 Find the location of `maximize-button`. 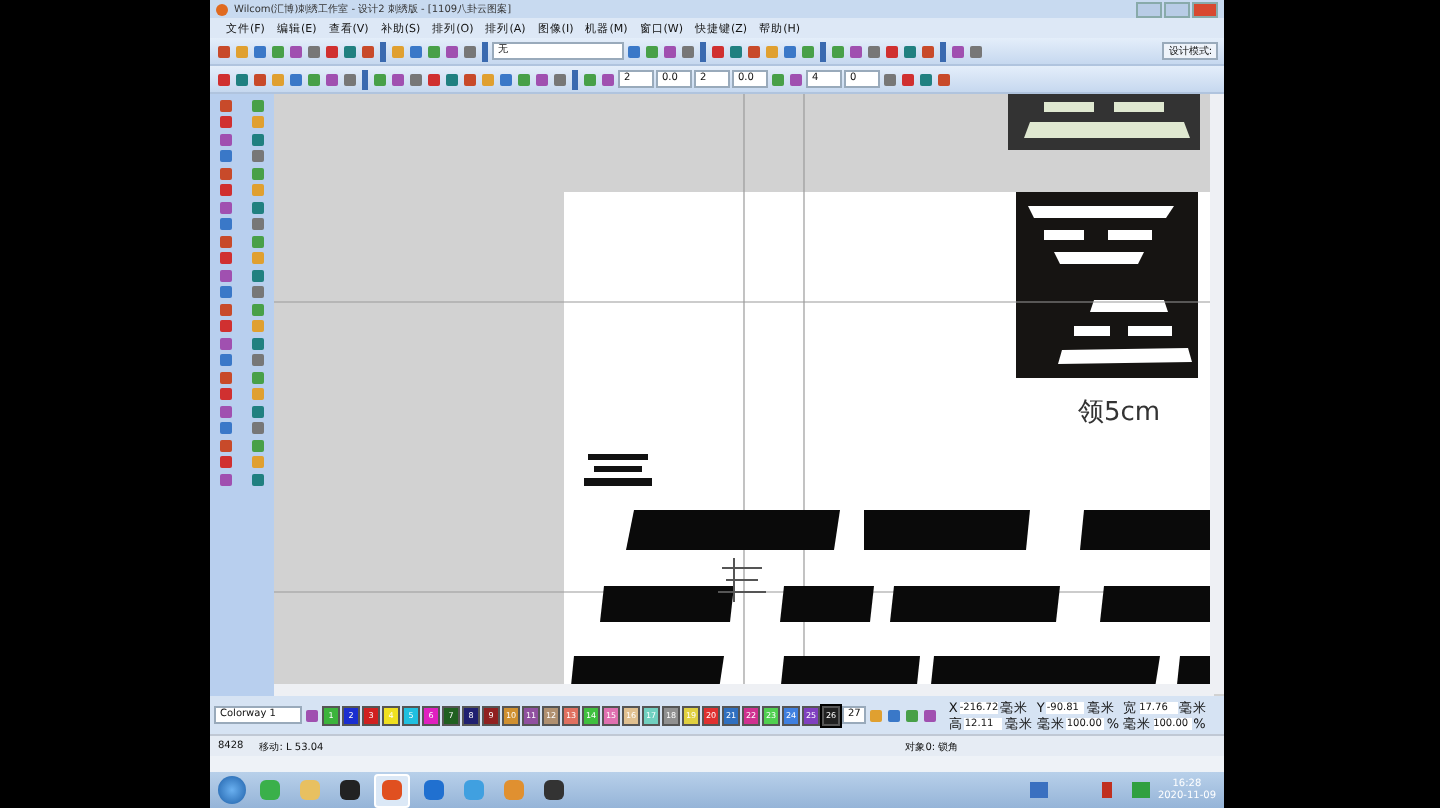

maximize-button is located at coordinates (1177, 9).